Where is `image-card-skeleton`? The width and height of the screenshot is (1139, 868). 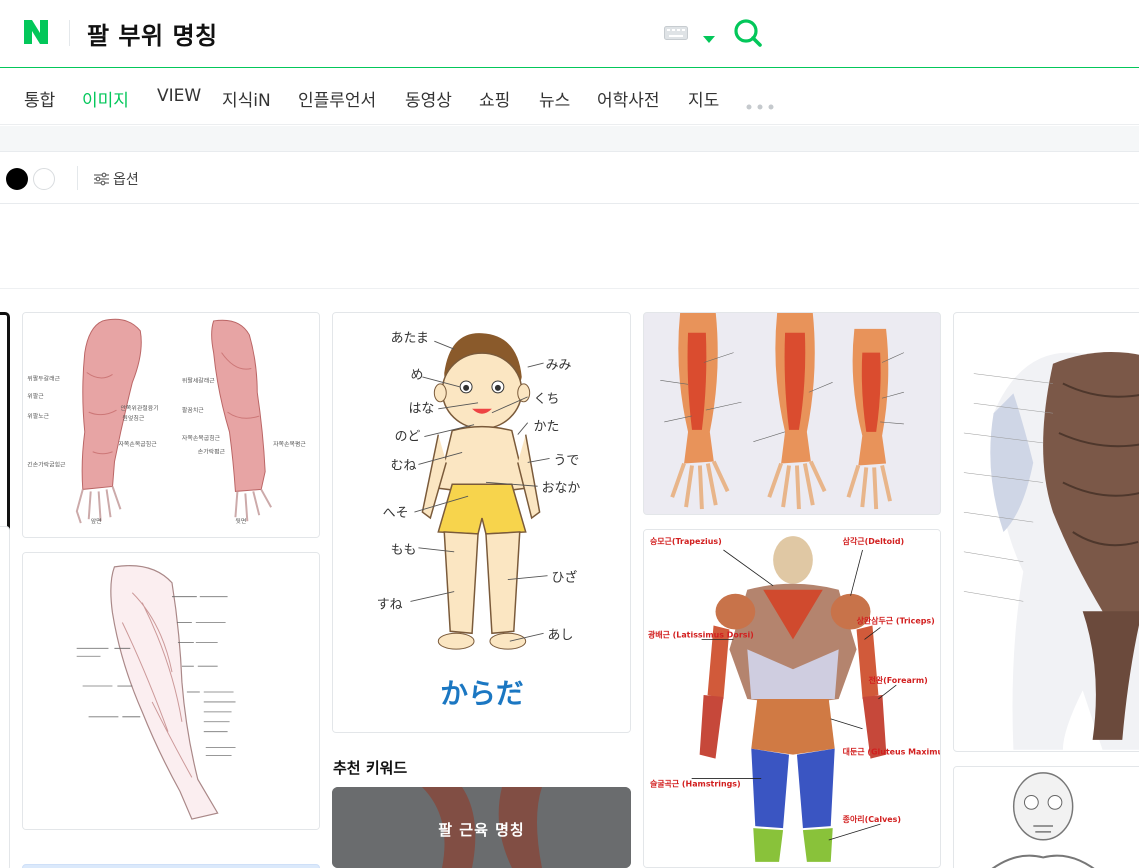 image-card-skeleton is located at coordinates (1046, 817).